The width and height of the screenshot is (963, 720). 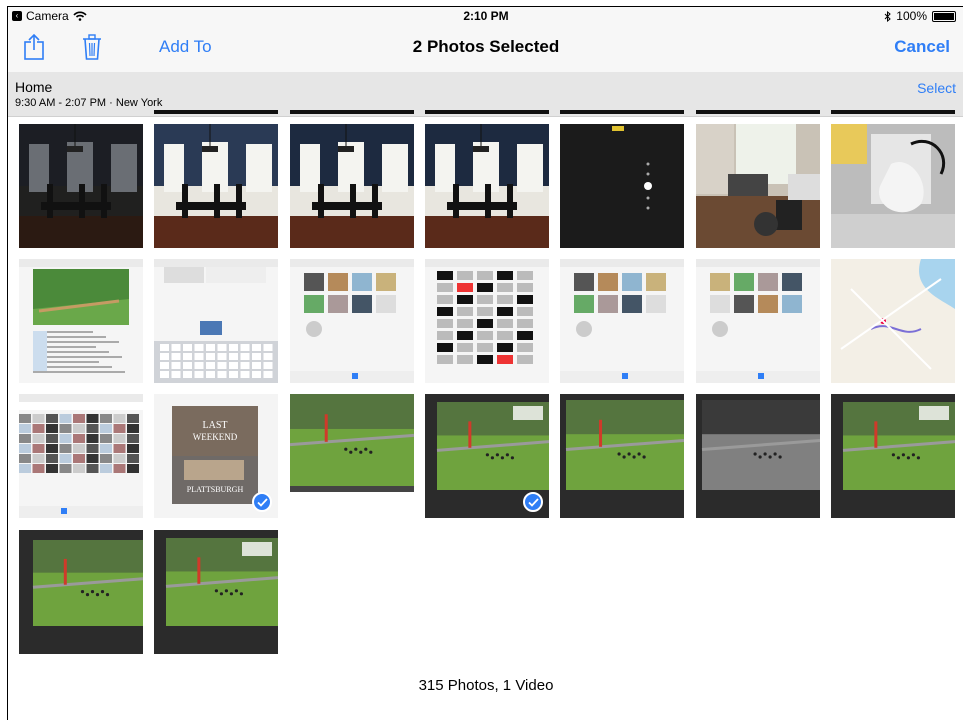 What do you see at coordinates (911, 16) in the screenshot?
I see `battery-percent: 100%` at bounding box center [911, 16].